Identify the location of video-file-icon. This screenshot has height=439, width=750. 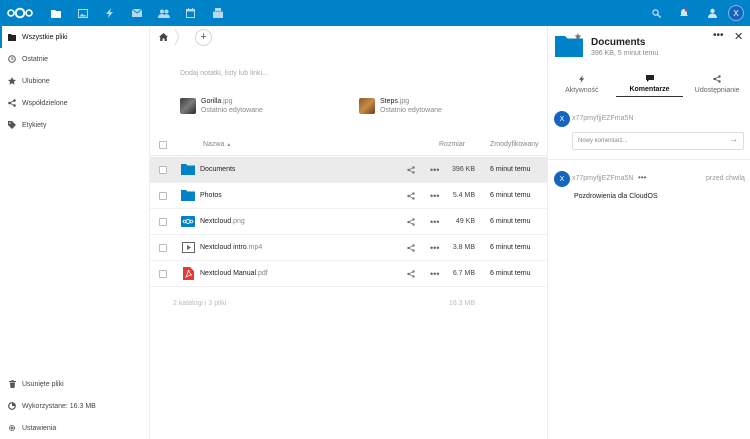
(188, 248).